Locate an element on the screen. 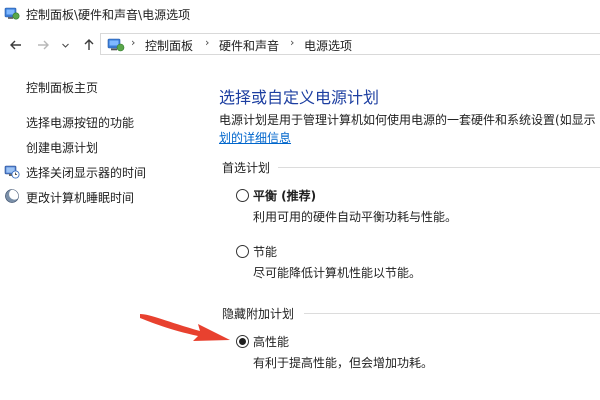 Image resolution: width=600 pixels, height=400 pixels. address-bar: › 控制面板 › 硬件和声音 › 电源选项 is located at coordinates (350, 44).